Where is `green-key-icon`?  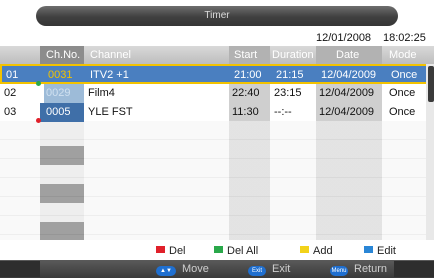
green-key-icon is located at coordinates (218, 249).